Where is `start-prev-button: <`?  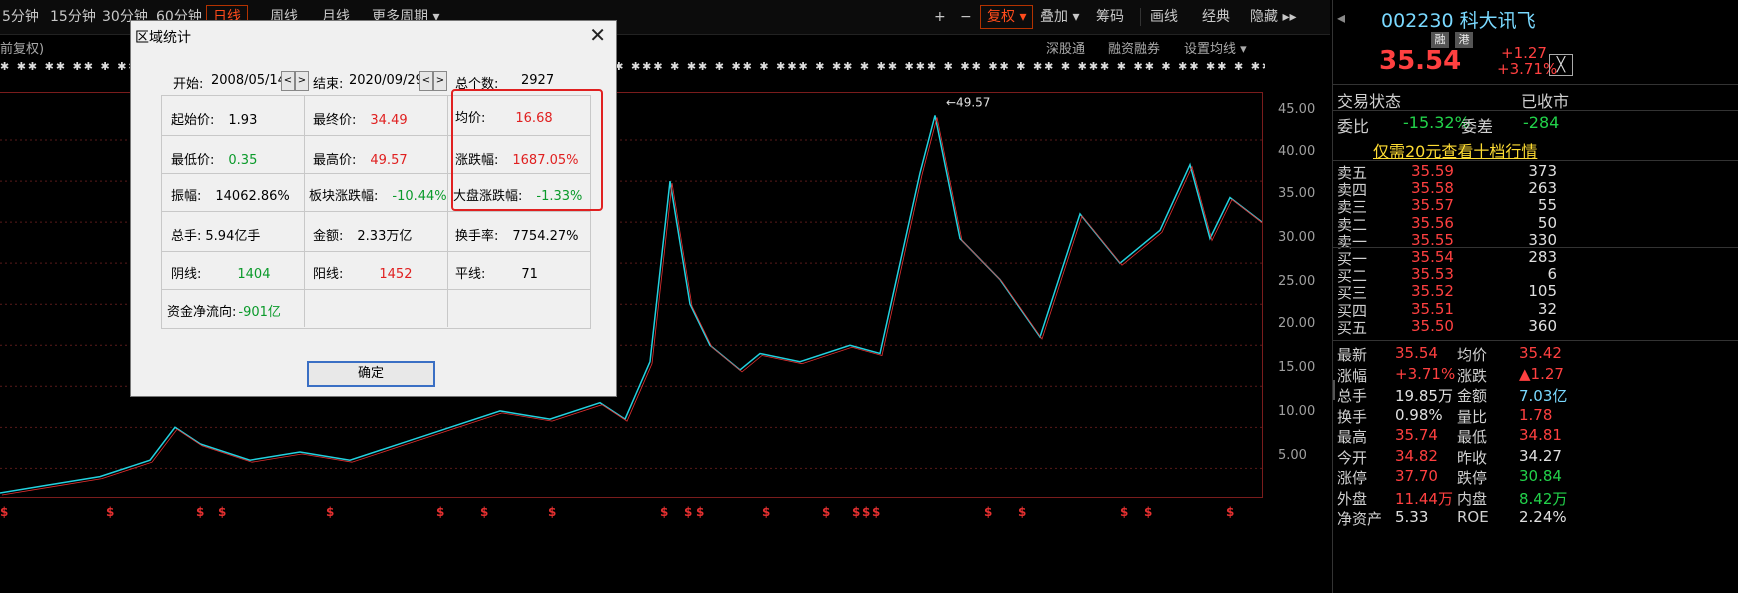
start-prev-button: < is located at coordinates (288, 81).